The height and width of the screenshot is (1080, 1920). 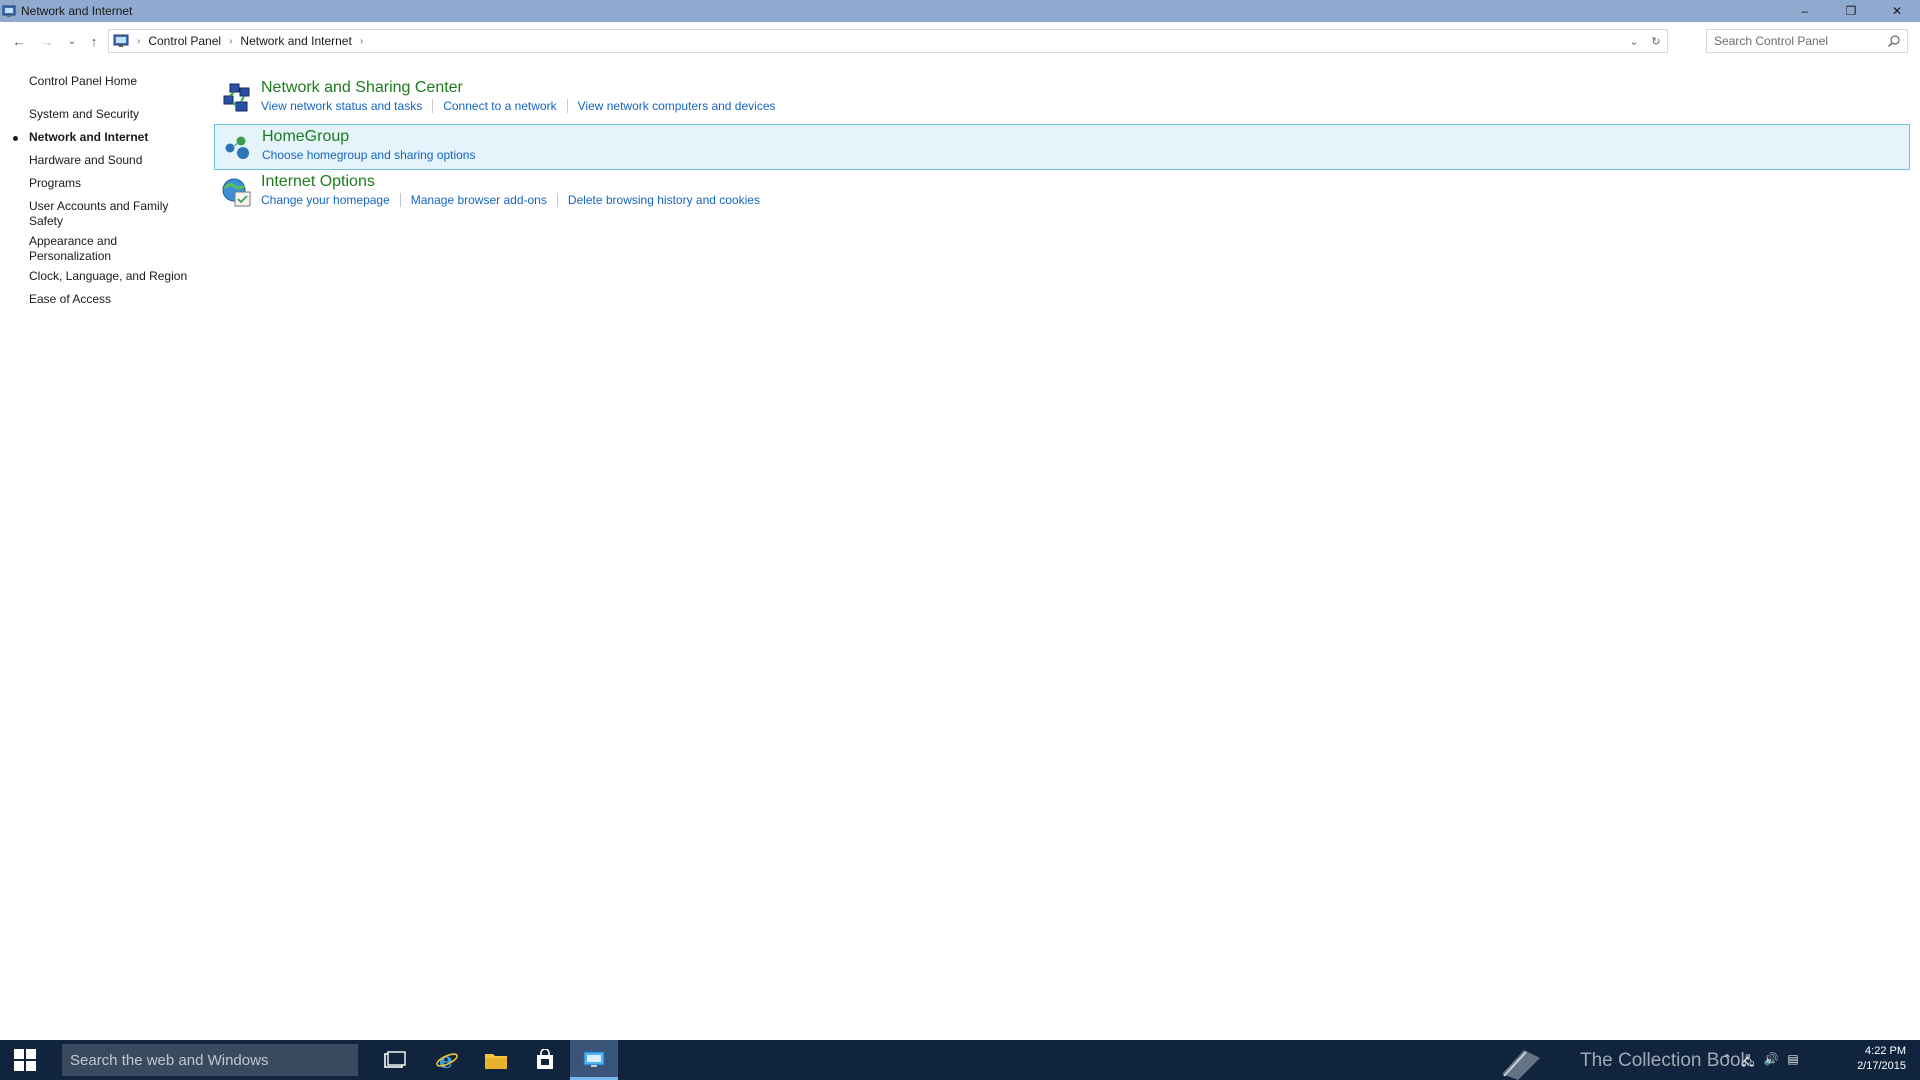 What do you see at coordinates (1771, 41) in the screenshot?
I see `search-placeholder: Search Control Panel` at bounding box center [1771, 41].